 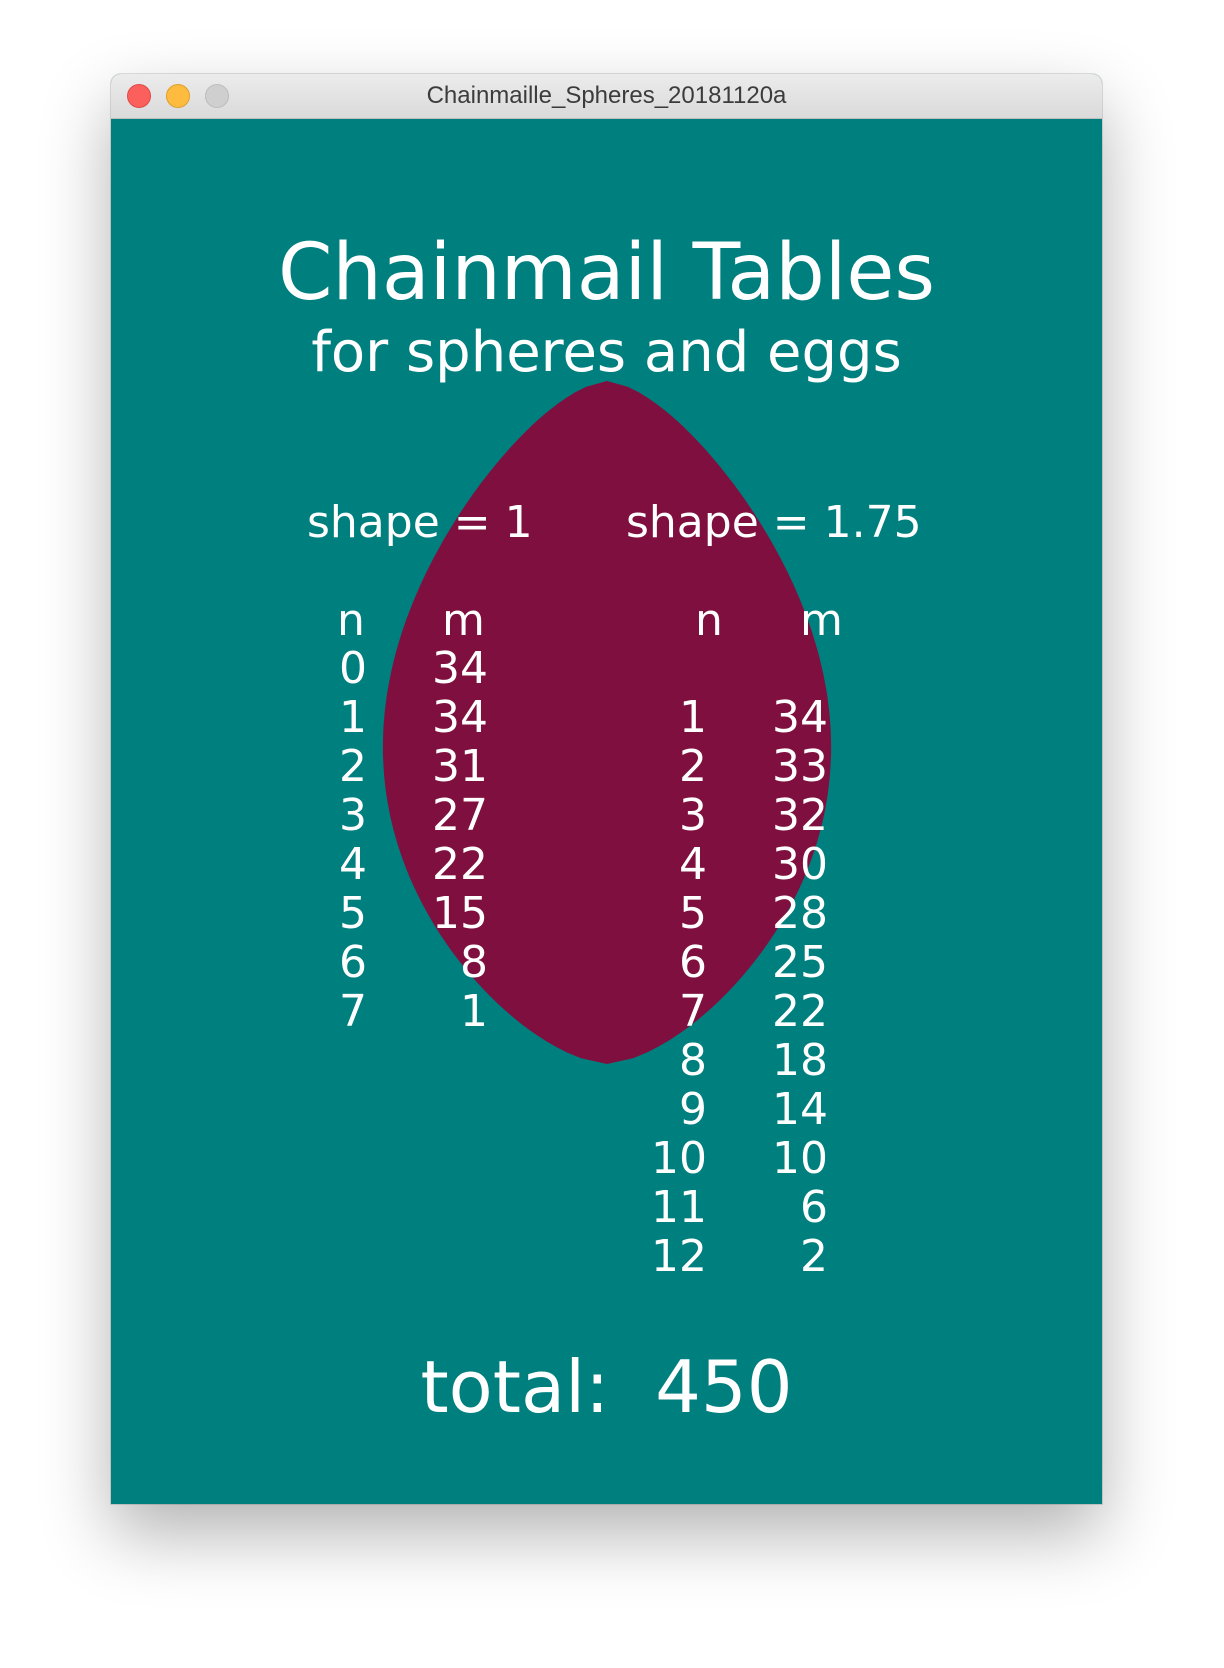 What do you see at coordinates (679, 1158) in the screenshot?
I see `table-cell-n: 10` at bounding box center [679, 1158].